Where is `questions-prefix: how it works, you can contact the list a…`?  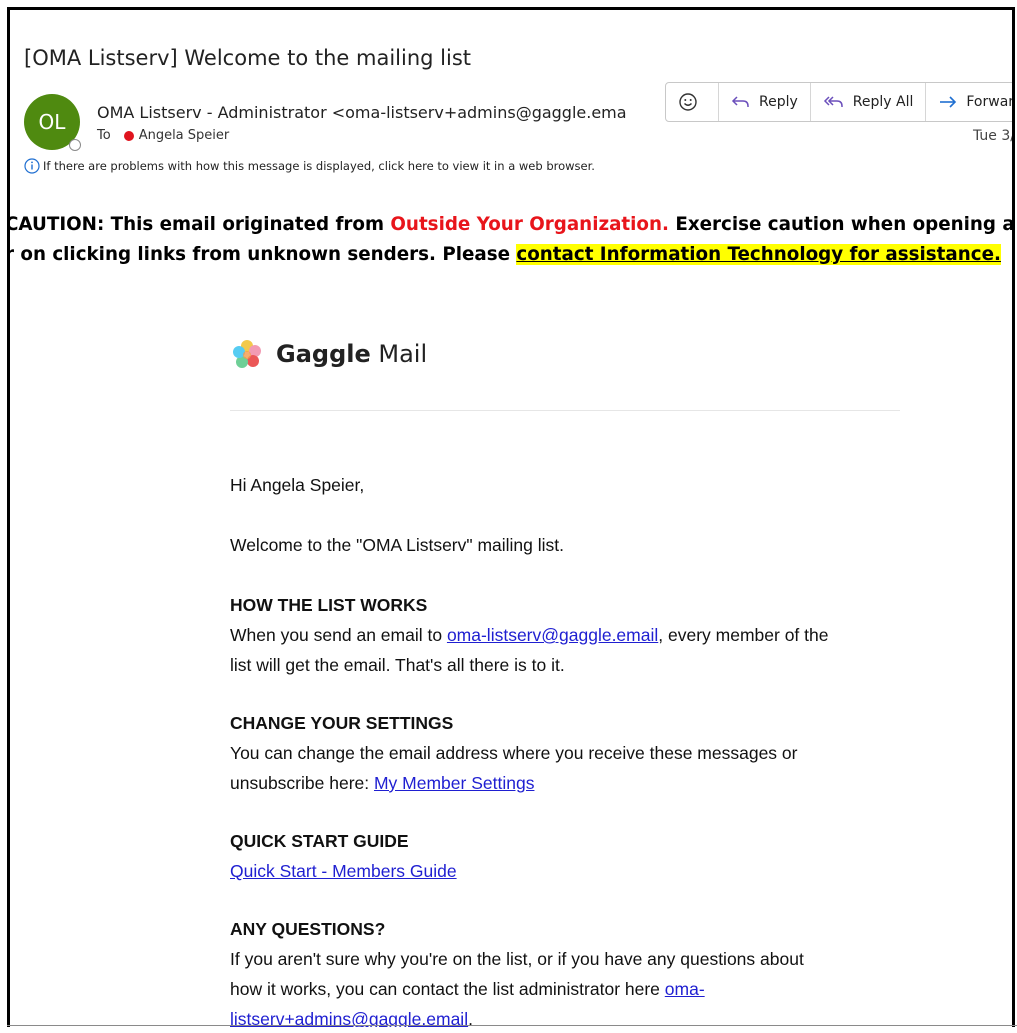 questions-prefix: how it works, you can contact the list a… is located at coordinates (447, 989).